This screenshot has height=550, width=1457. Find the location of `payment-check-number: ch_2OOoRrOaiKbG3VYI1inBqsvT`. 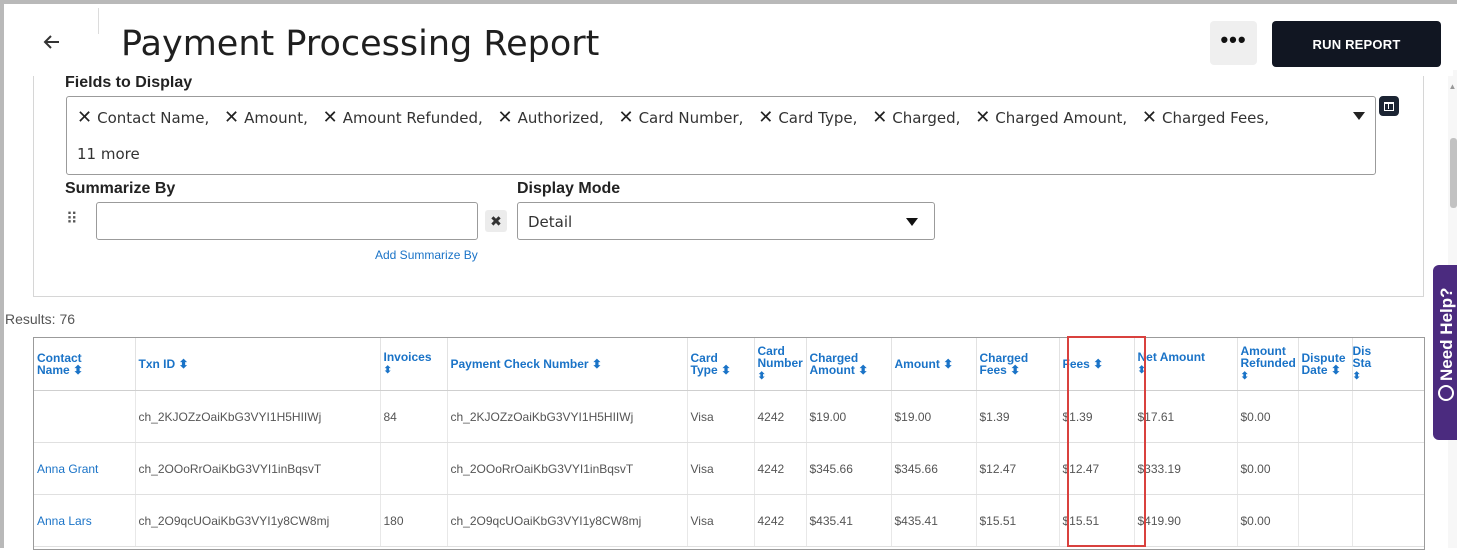

payment-check-number: ch_2OOoRrOaiKbG3VYI1inBqsvT is located at coordinates (567, 468).